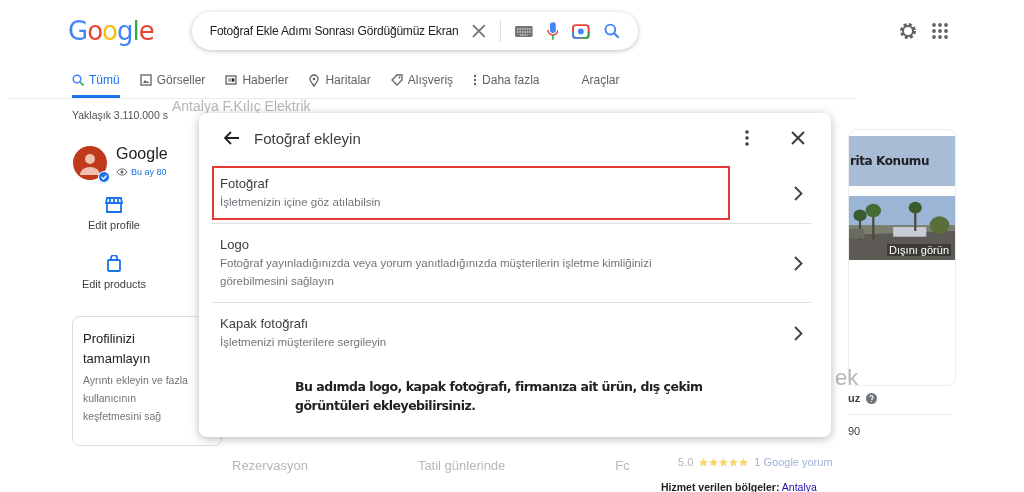  I want to click on option-description: Fotoğraf yayınladığınızda veya yorum yanıtladığınızda müşterilerin işletme kimliğinizi görebilmesini sağlayın, so click(436, 272).